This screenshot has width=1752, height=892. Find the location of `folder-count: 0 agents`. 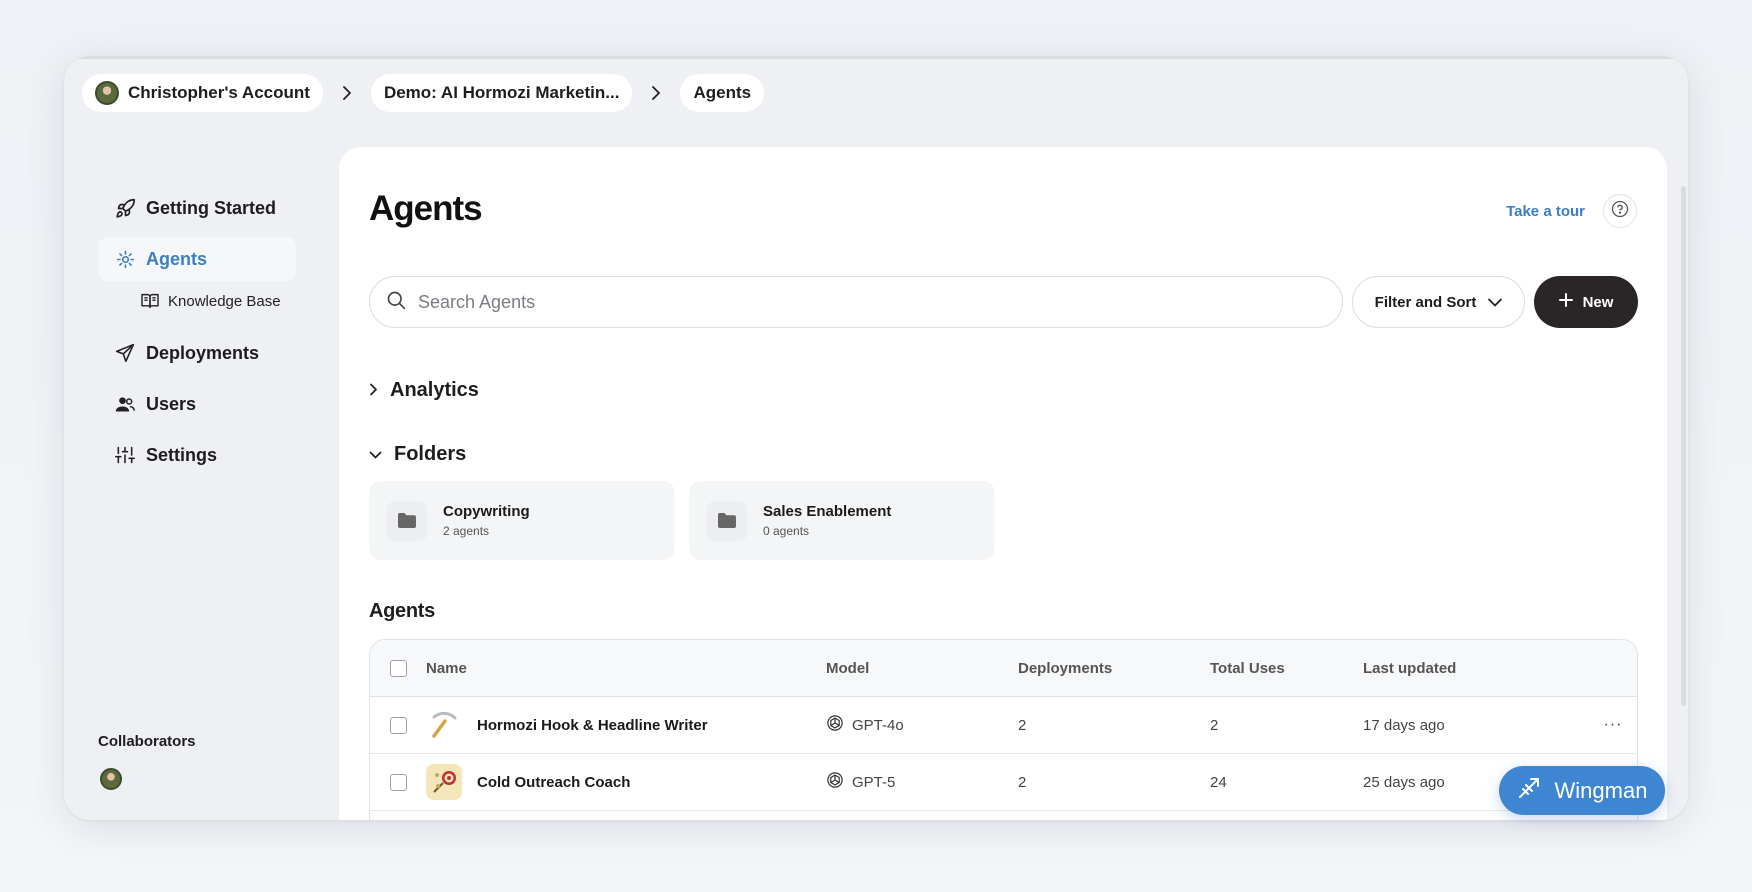

folder-count: 0 agents is located at coordinates (786, 531).